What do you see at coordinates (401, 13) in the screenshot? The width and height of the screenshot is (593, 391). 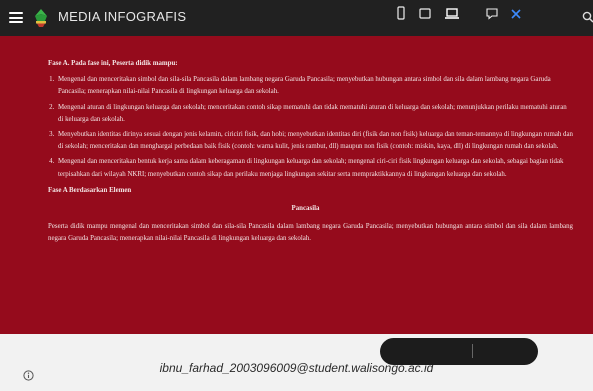 I see `phone-view-icon` at bounding box center [401, 13].